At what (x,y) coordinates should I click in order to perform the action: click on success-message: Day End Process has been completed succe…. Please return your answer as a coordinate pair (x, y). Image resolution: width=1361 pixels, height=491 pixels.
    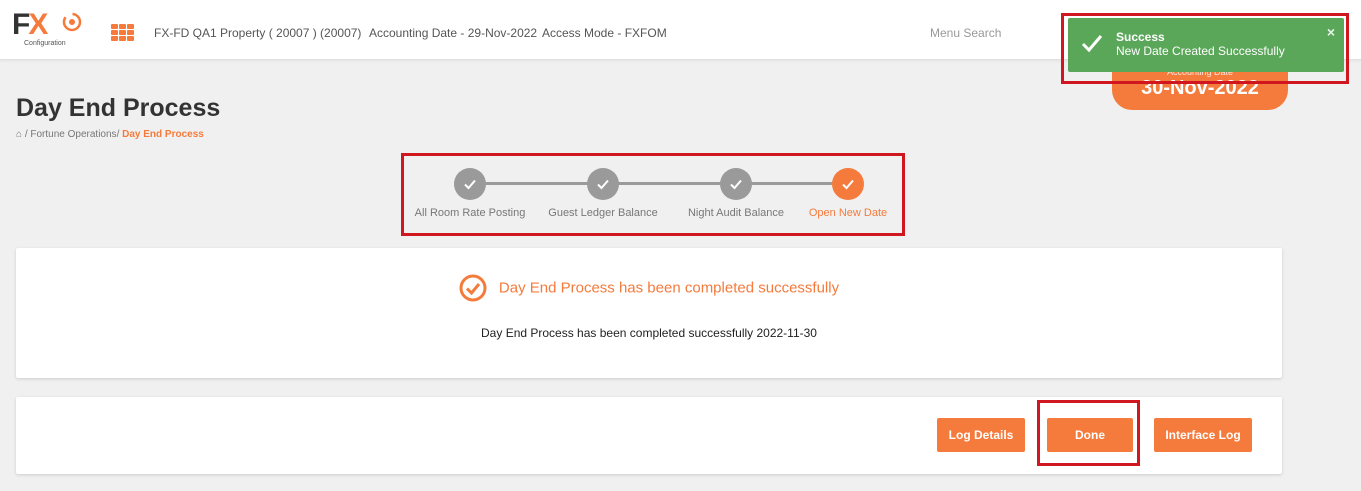
    Looking at the image, I should click on (649, 333).